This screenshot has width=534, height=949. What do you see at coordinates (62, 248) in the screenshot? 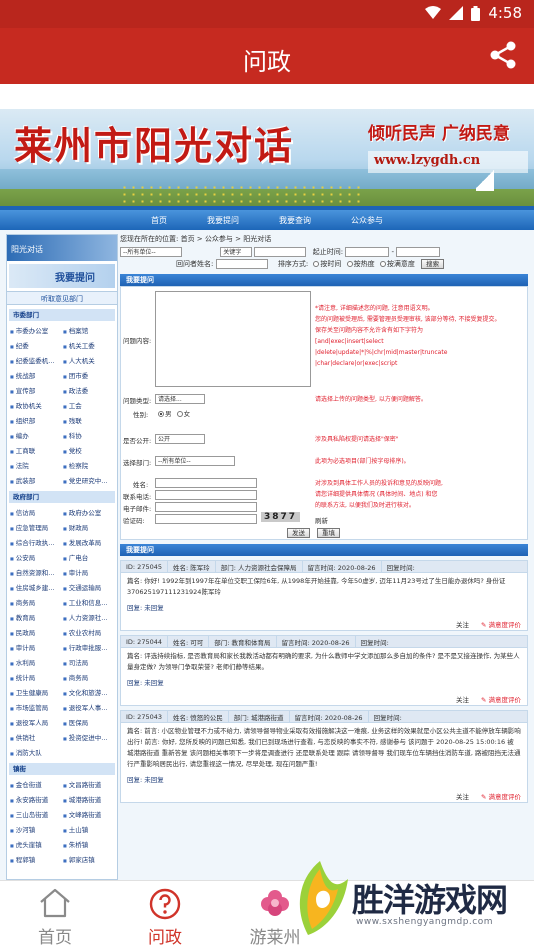
I see `sidebar-banner-dialogue: 阳光对话` at bounding box center [62, 248].